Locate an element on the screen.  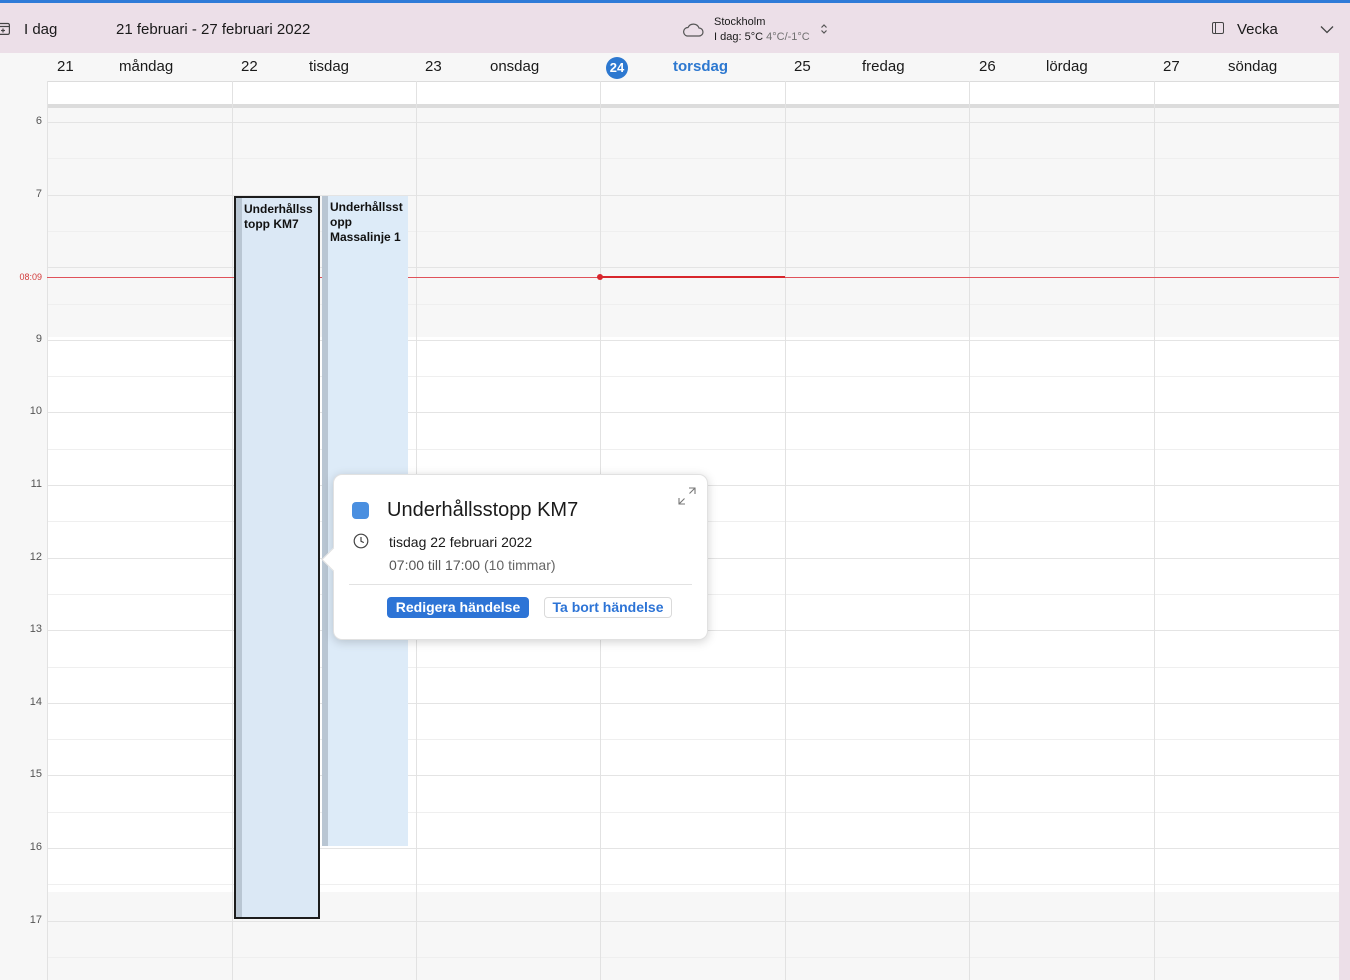
weather-range: 4°C/-1°C is located at coordinates (788, 37).